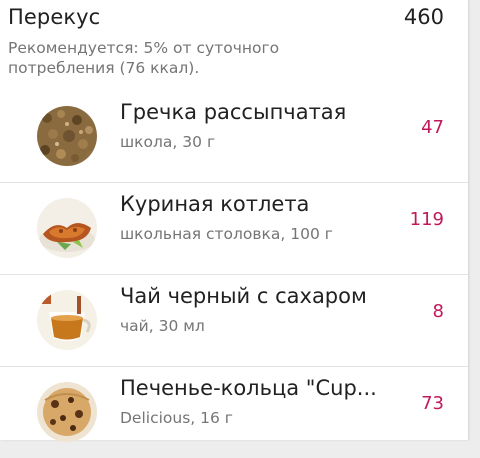 The width and height of the screenshot is (480, 458). Describe the element at coordinates (432, 127) in the screenshot. I see `food-kcal: 47` at that location.